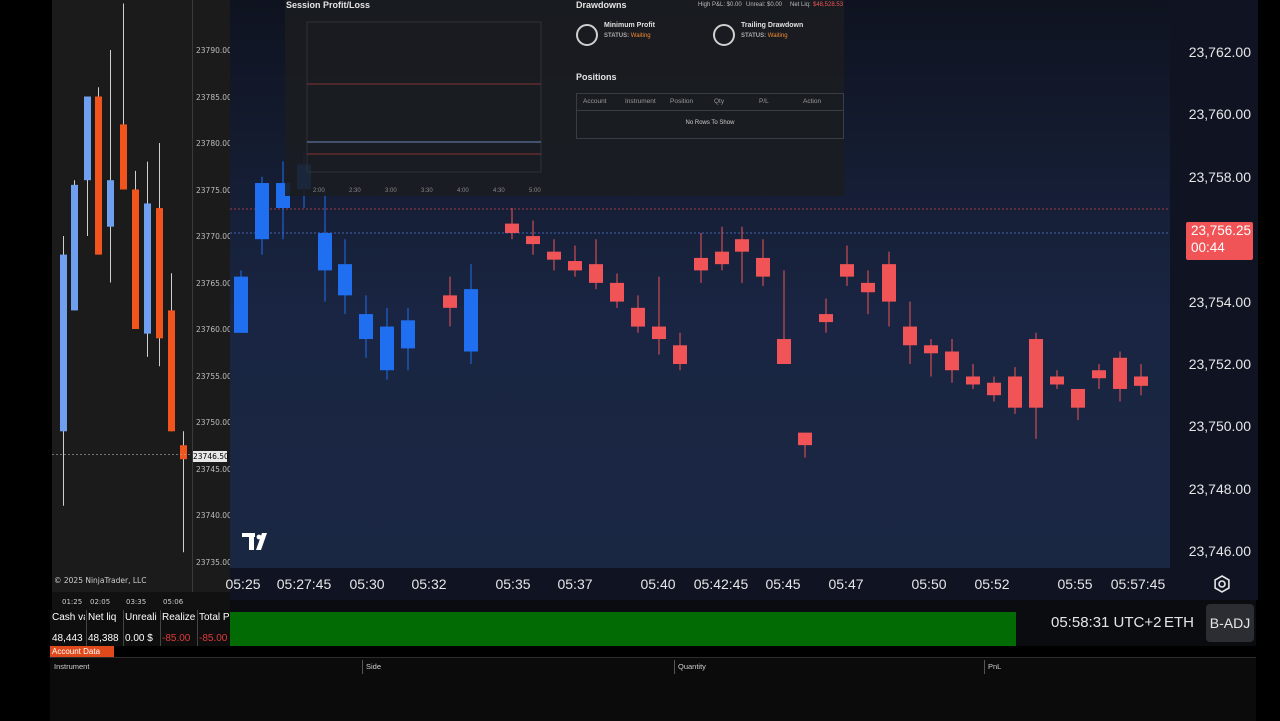  Describe the element at coordinates (214, 236) in the screenshot. I see `ninjatrader-price-tick: 23770.00` at that location.